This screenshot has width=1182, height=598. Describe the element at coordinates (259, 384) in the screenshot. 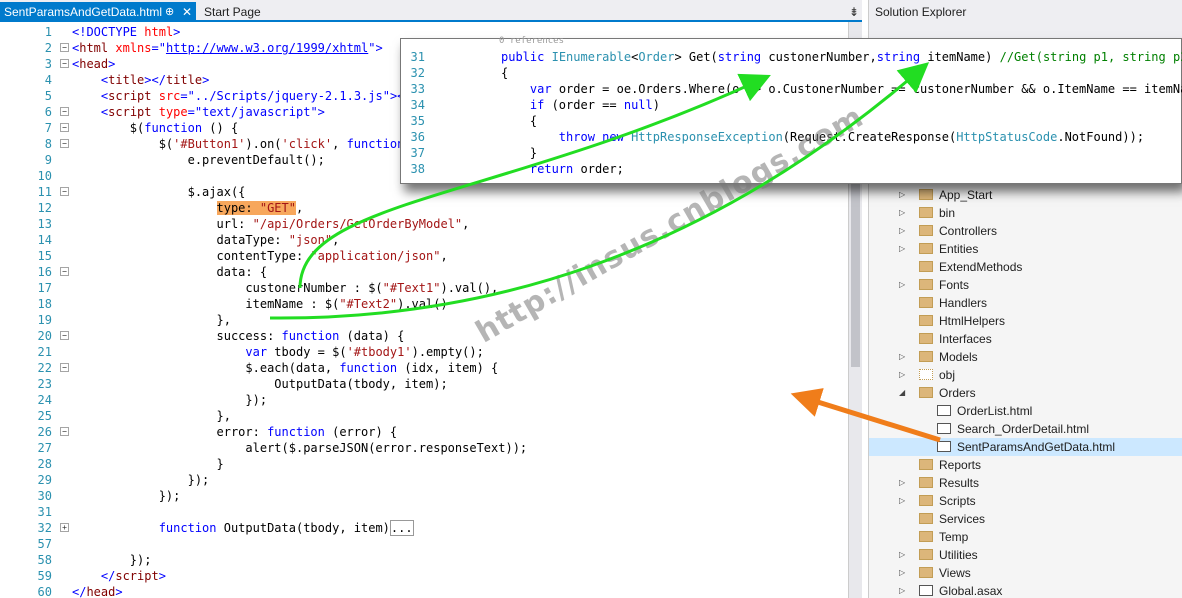

I see `code-line: OutputData(tbody, item);` at that location.